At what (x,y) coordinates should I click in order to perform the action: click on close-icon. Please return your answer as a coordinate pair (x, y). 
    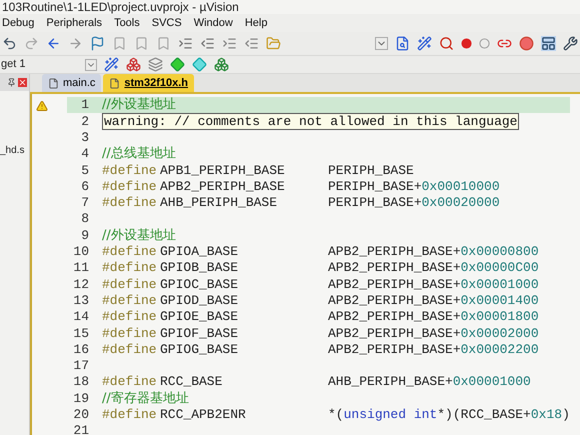
    Looking at the image, I should click on (22, 82).